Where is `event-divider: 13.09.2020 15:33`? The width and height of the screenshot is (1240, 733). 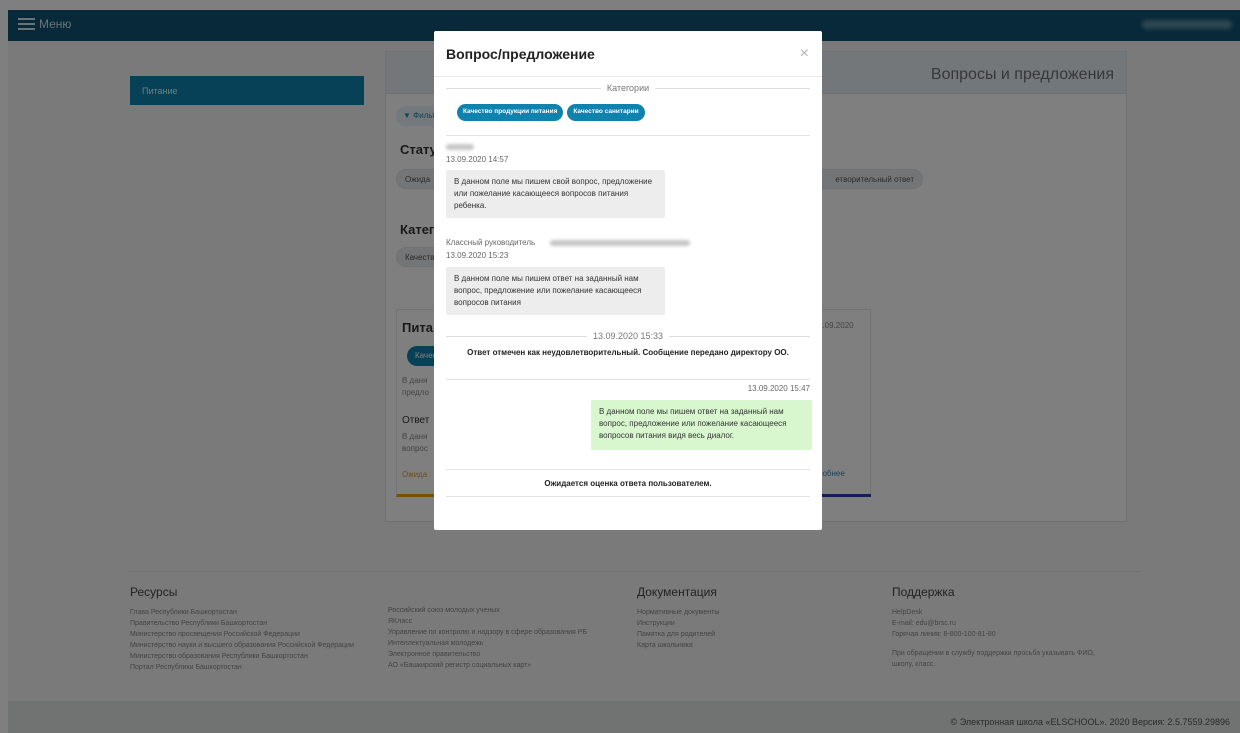
event-divider: 13.09.2020 15:33 is located at coordinates (628, 336).